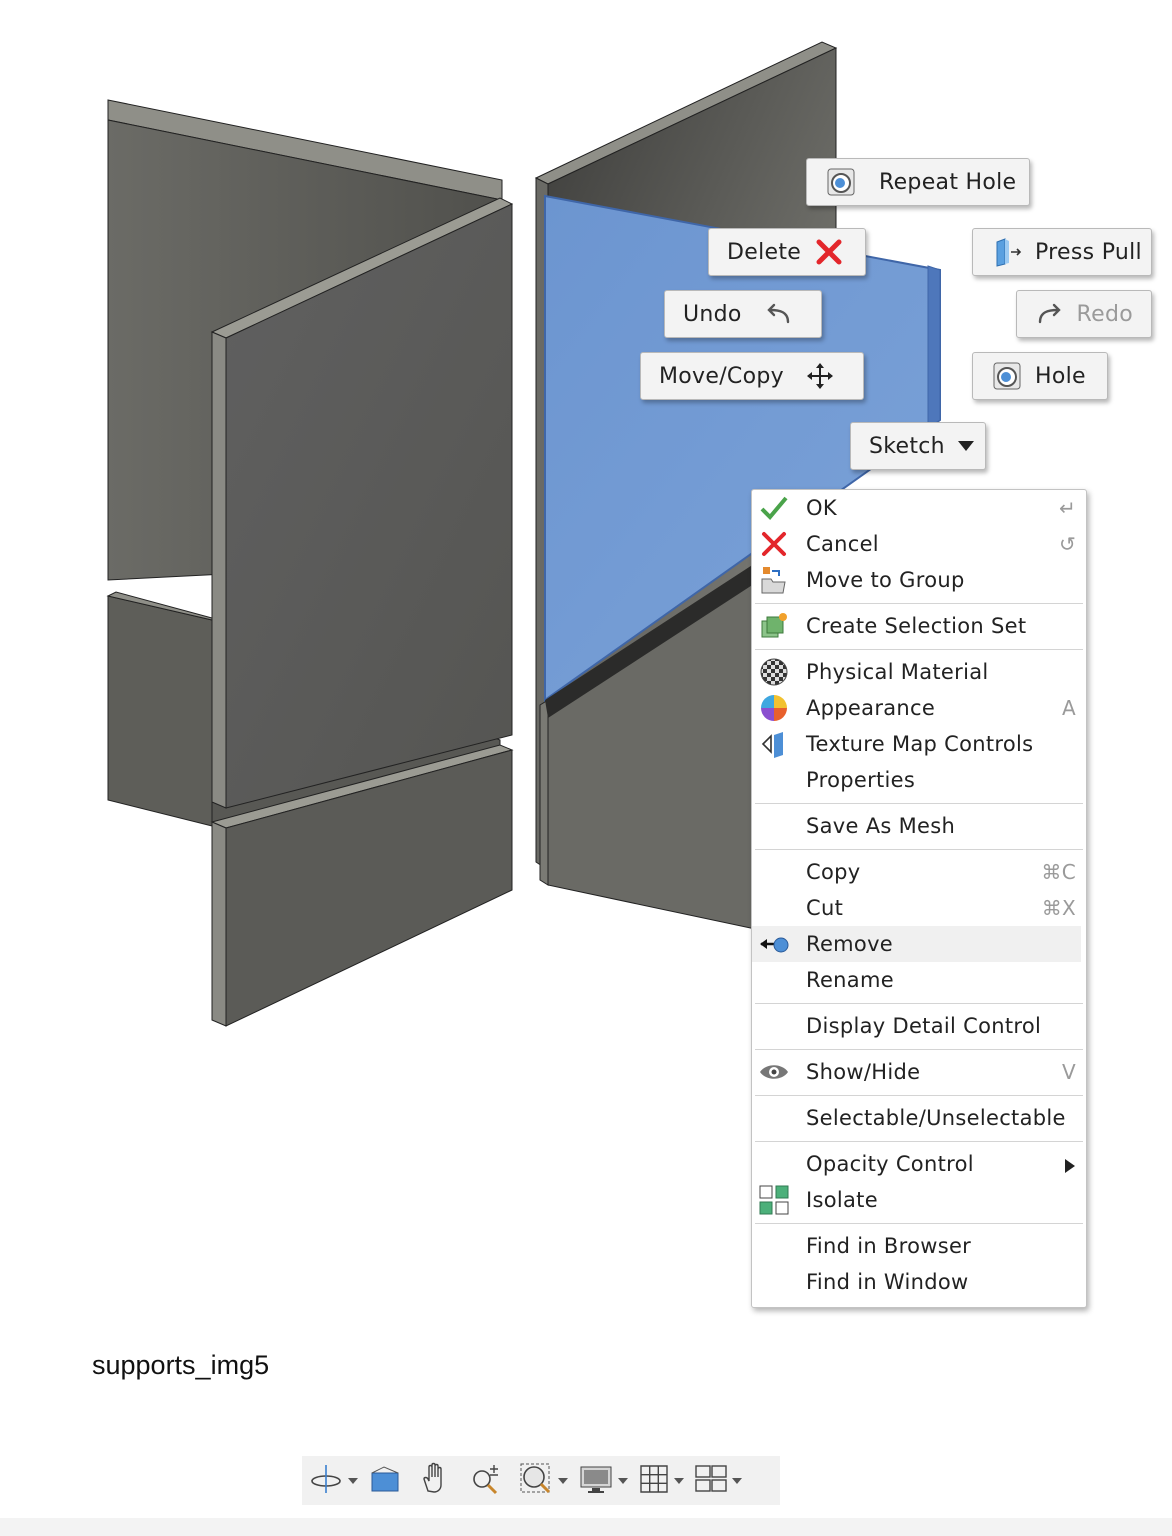 The width and height of the screenshot is (1172, 1536). Describe the element at coordinates (919, 1164) in the screenshot. I see `menu-item-opacity-control: Opacity Control` at that location.